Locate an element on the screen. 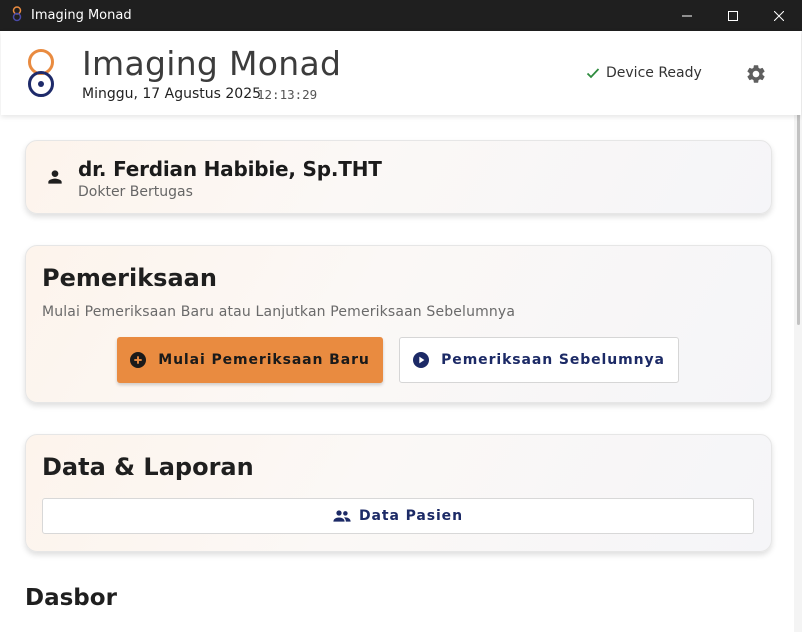 This screenshot has height=632, width=802. gear-icon is located at coordinates (756, 74).